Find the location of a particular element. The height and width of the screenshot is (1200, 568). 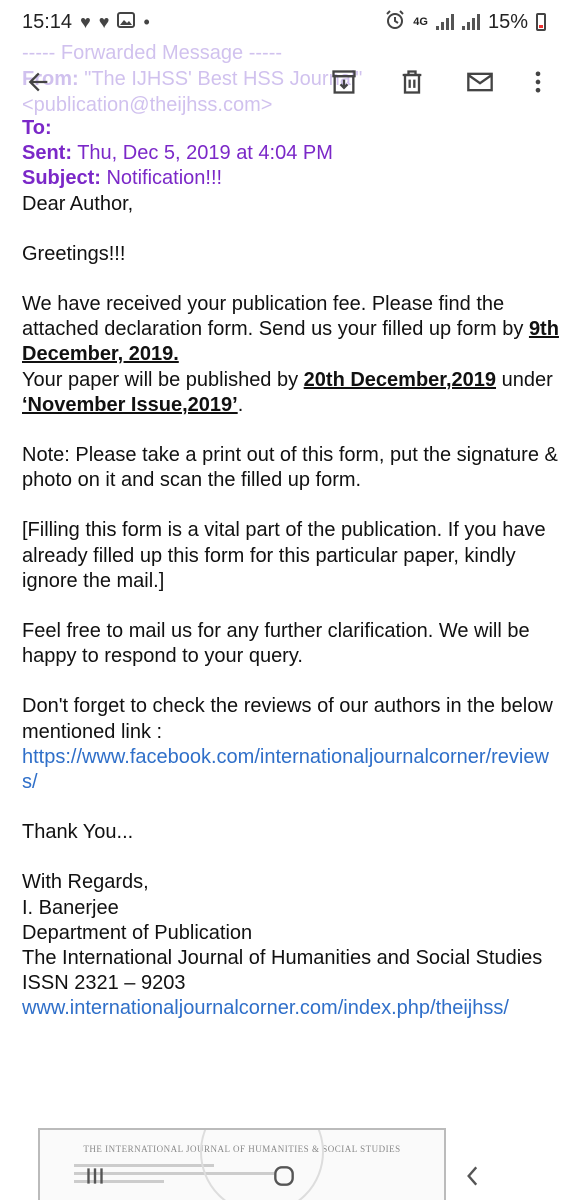

back-icon is located at coordinates (473, 1176).